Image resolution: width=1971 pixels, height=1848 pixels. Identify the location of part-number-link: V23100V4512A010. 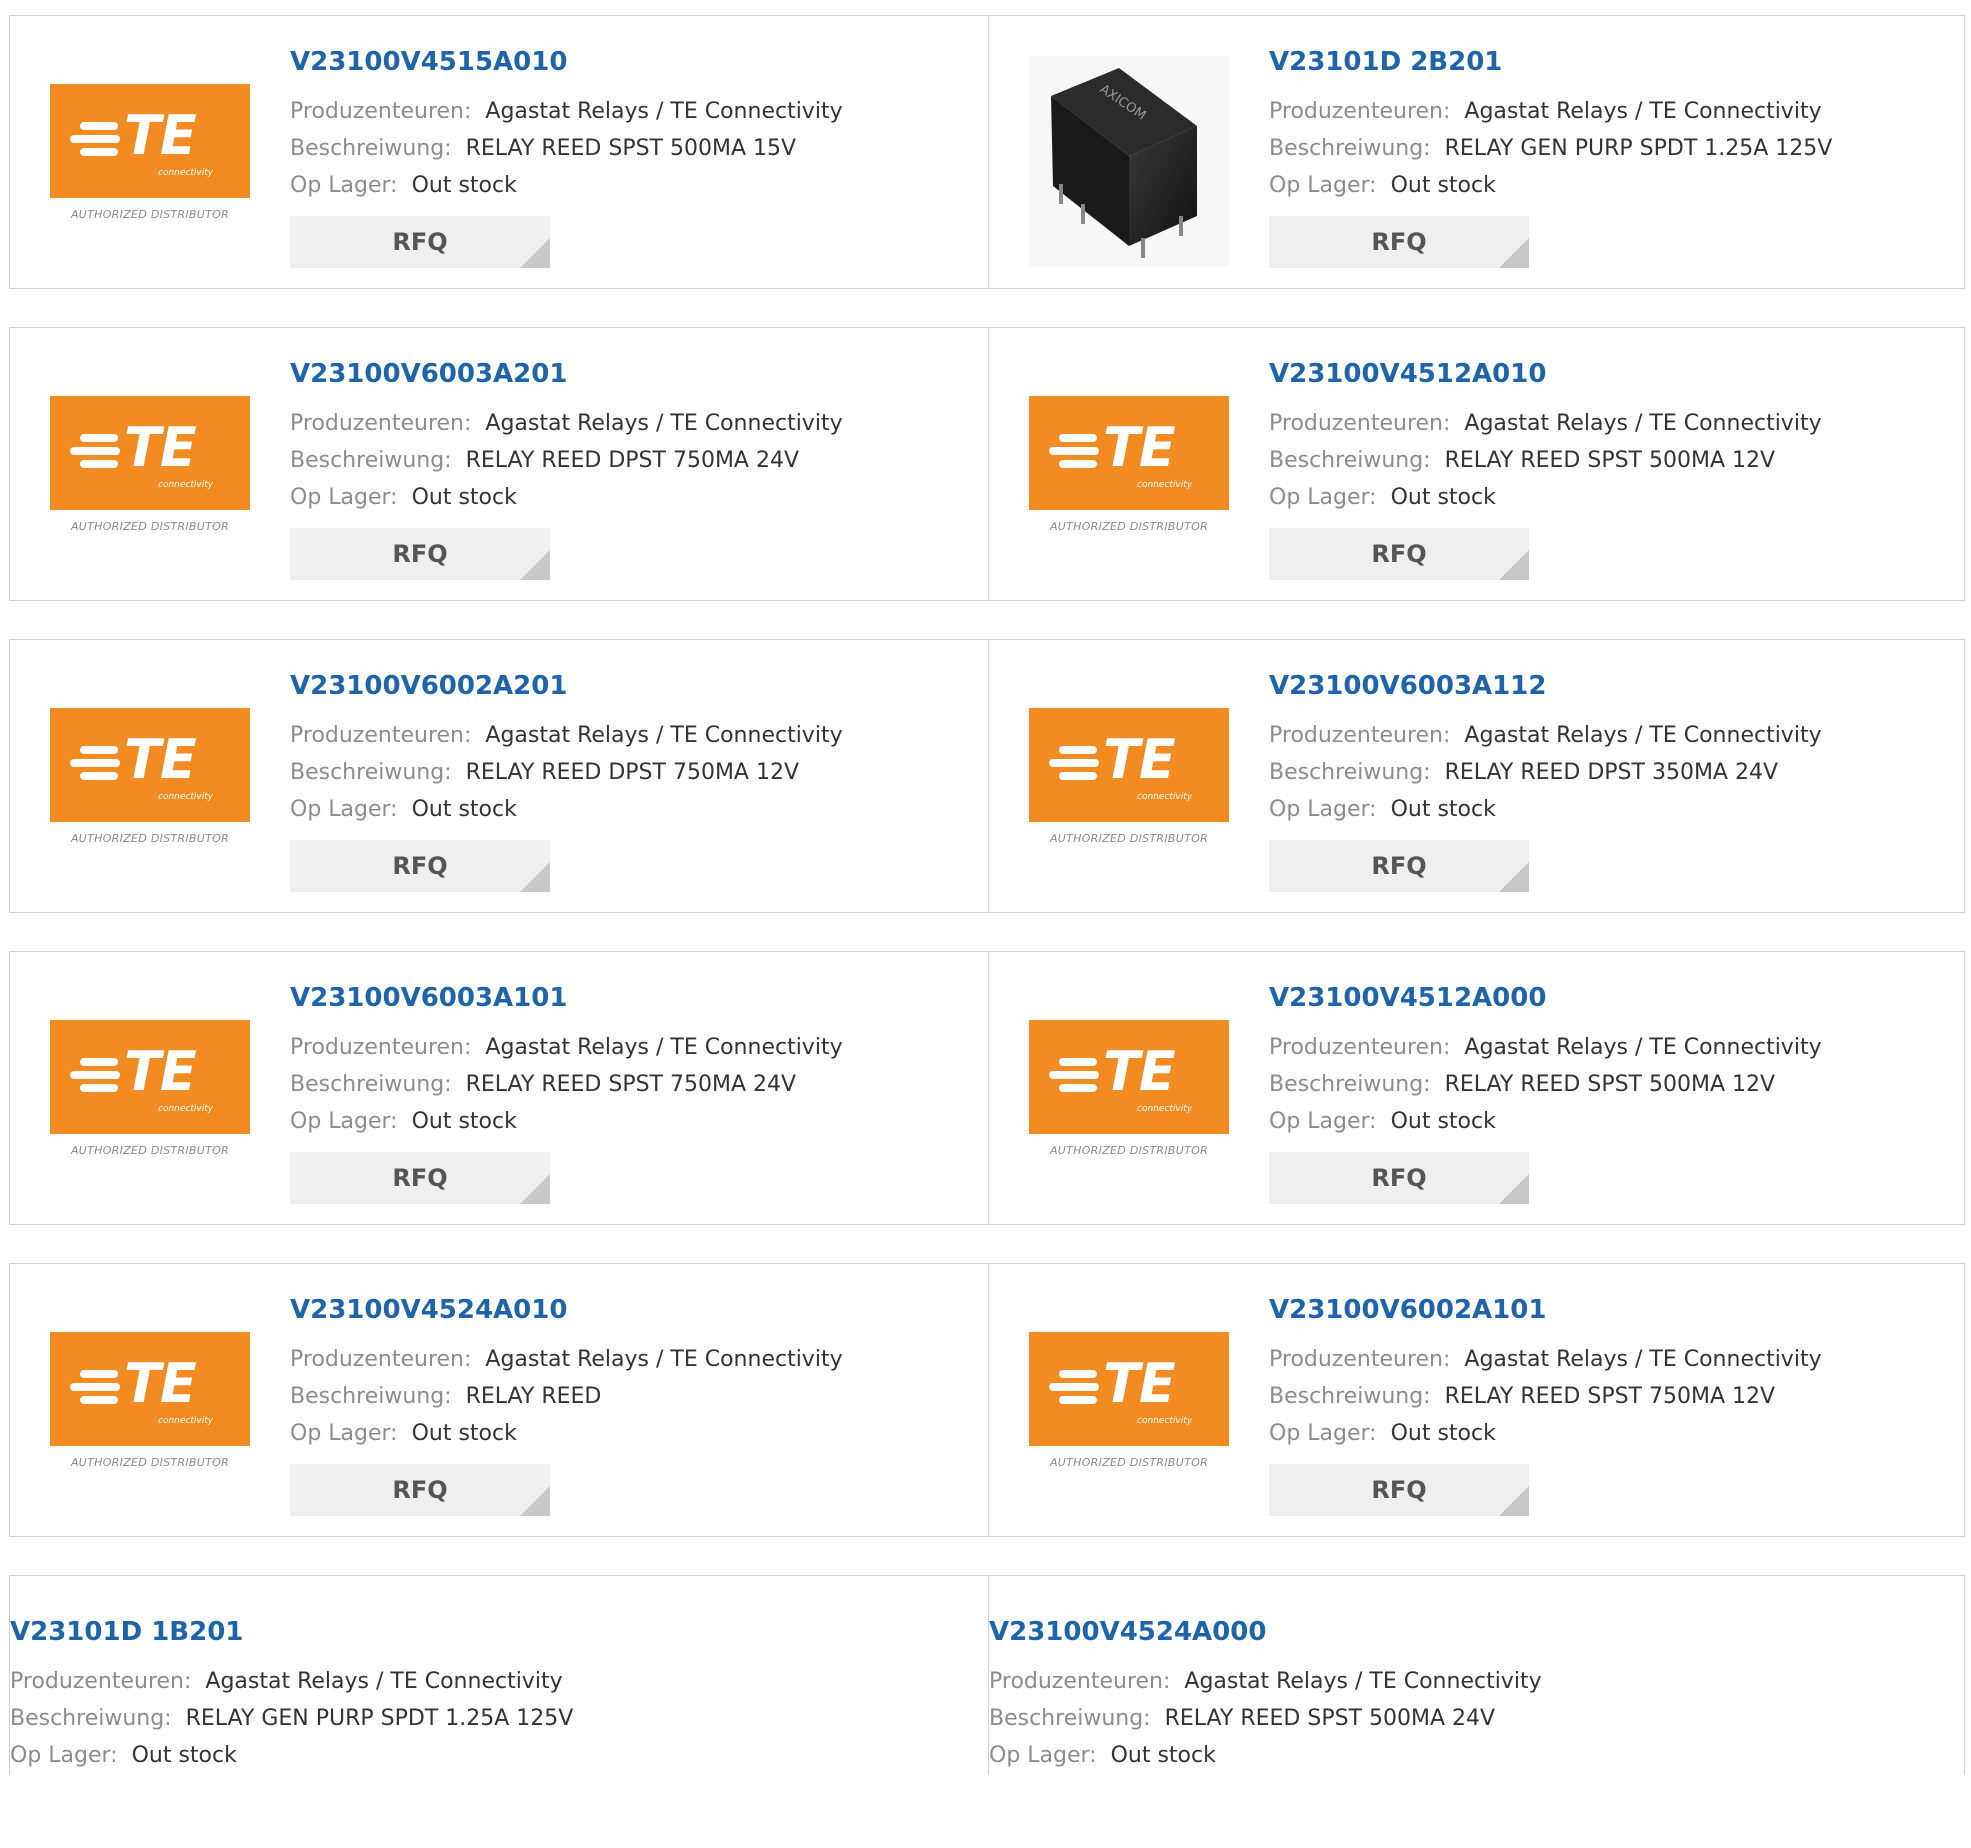
(1407, 374).